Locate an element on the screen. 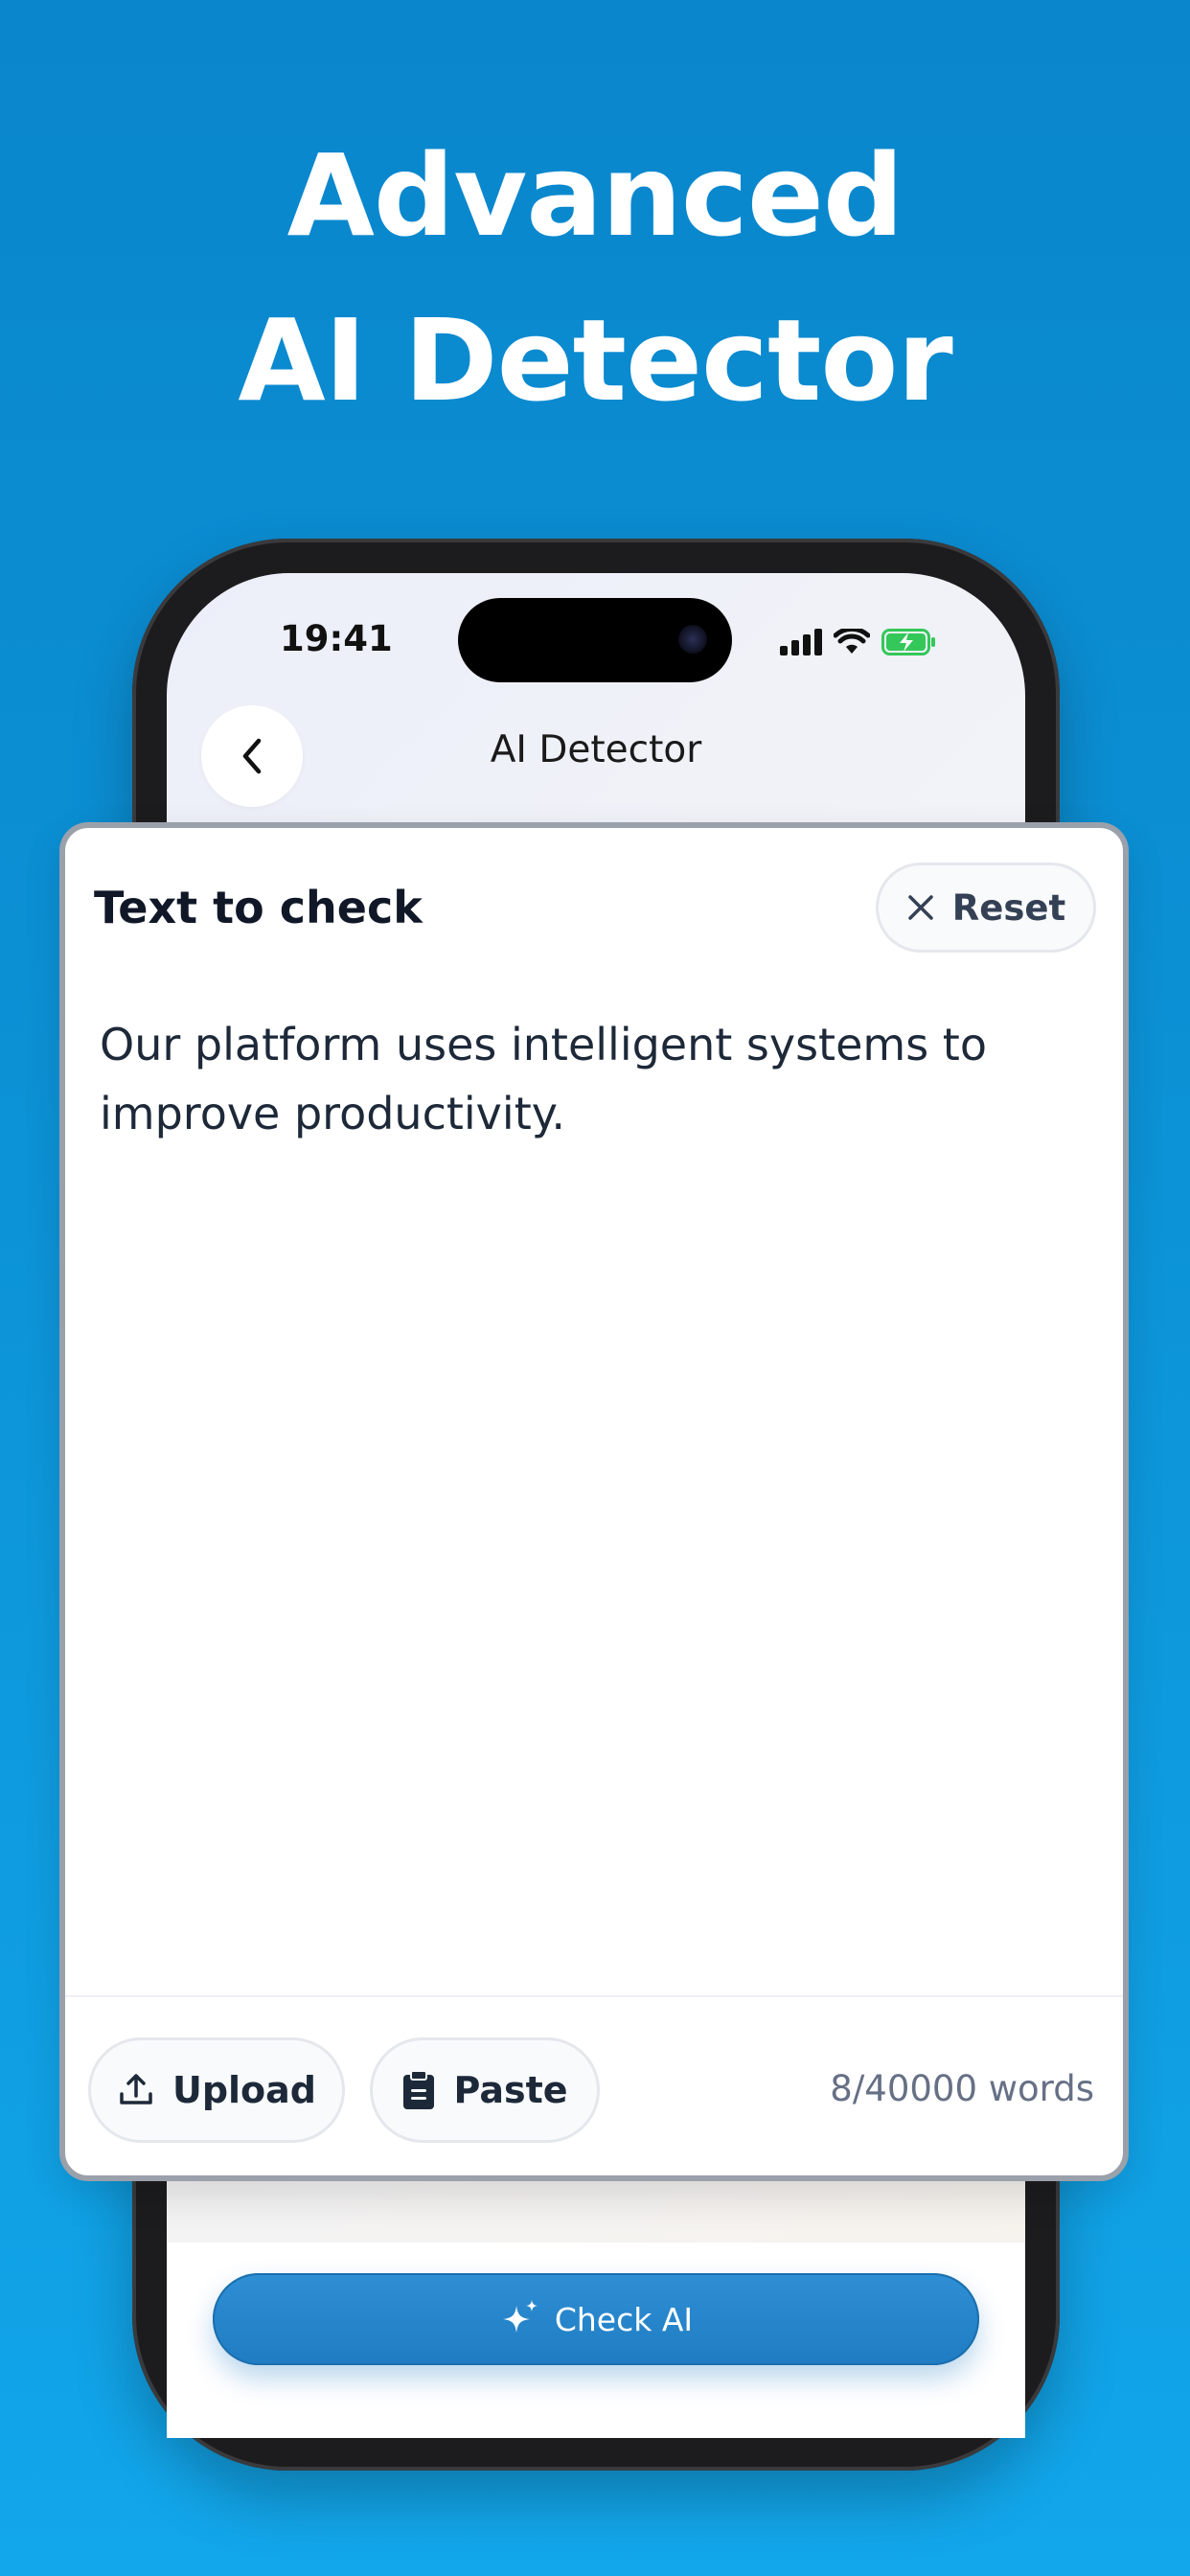  reset-button: Reset is located at coordinates (986, 907).